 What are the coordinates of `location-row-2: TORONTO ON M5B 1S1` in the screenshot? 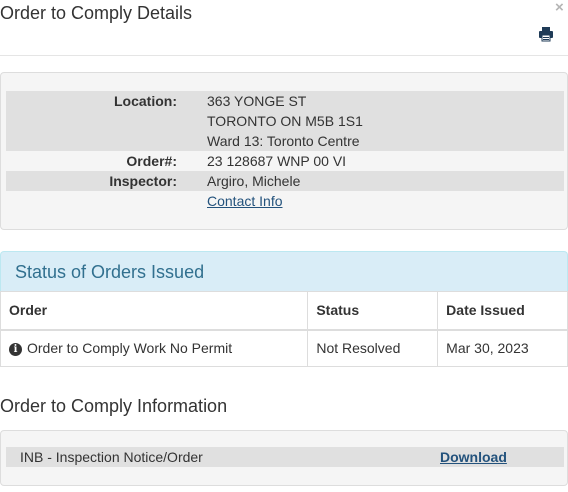 It's located at (285, 121).